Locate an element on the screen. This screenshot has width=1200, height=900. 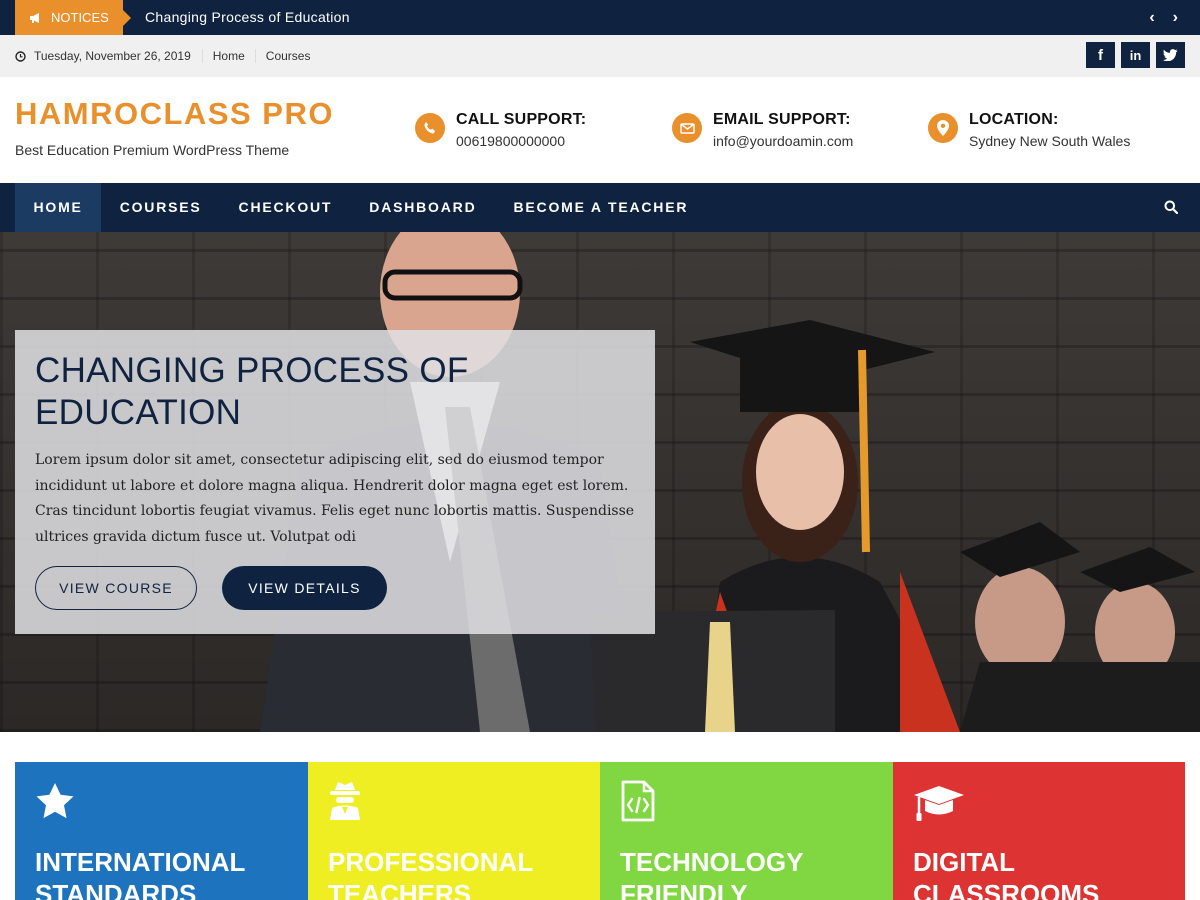
search-icon is located at coordinates (1171, 209).